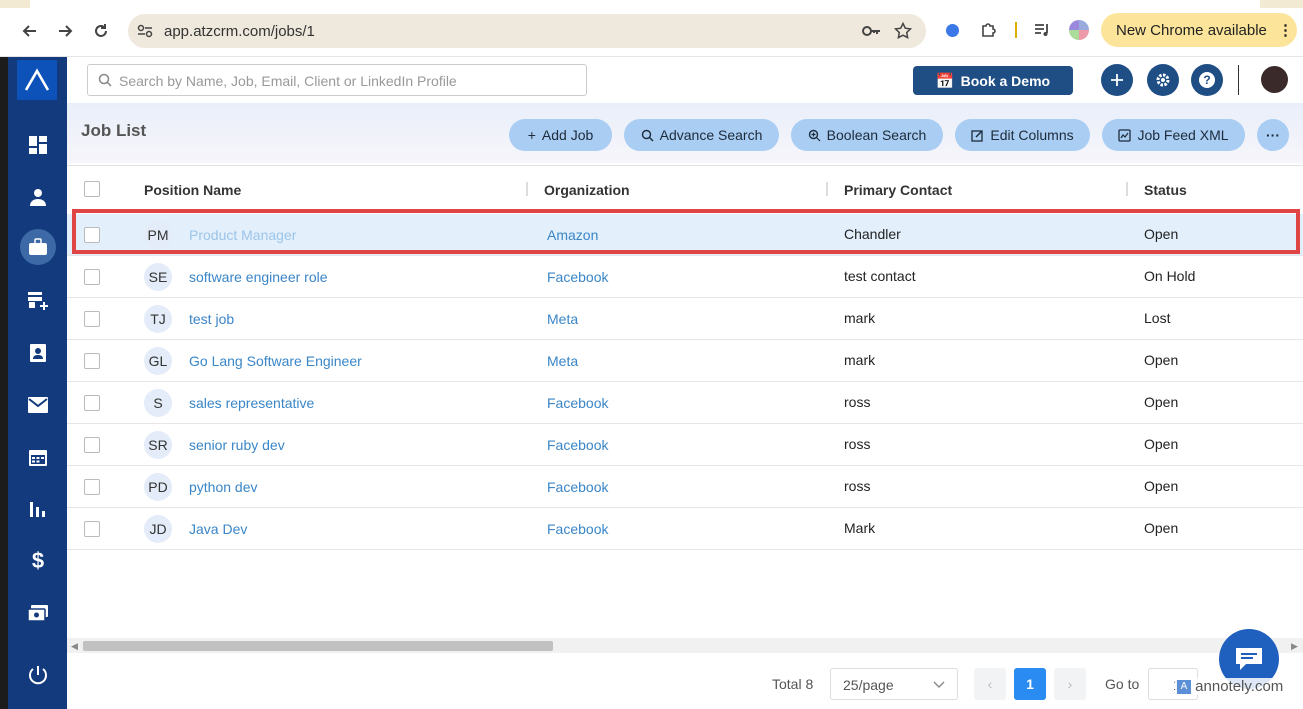 The image size is (1303, 709). What do you see at coordinates (38, 197) in the screenshot?
I see `candidates-icon` at bounding box center [38, 197].